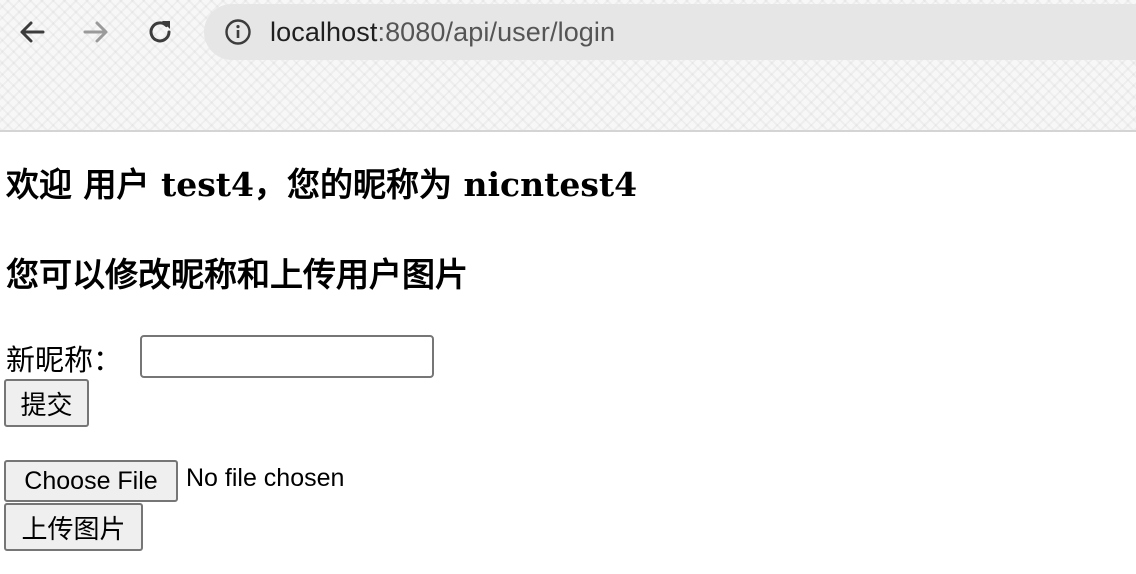 The height and width of the screenshot is (574, 1136). Describe the element at coordinates (287, 356) in the screenshot. I see `nickname-input` at that location.